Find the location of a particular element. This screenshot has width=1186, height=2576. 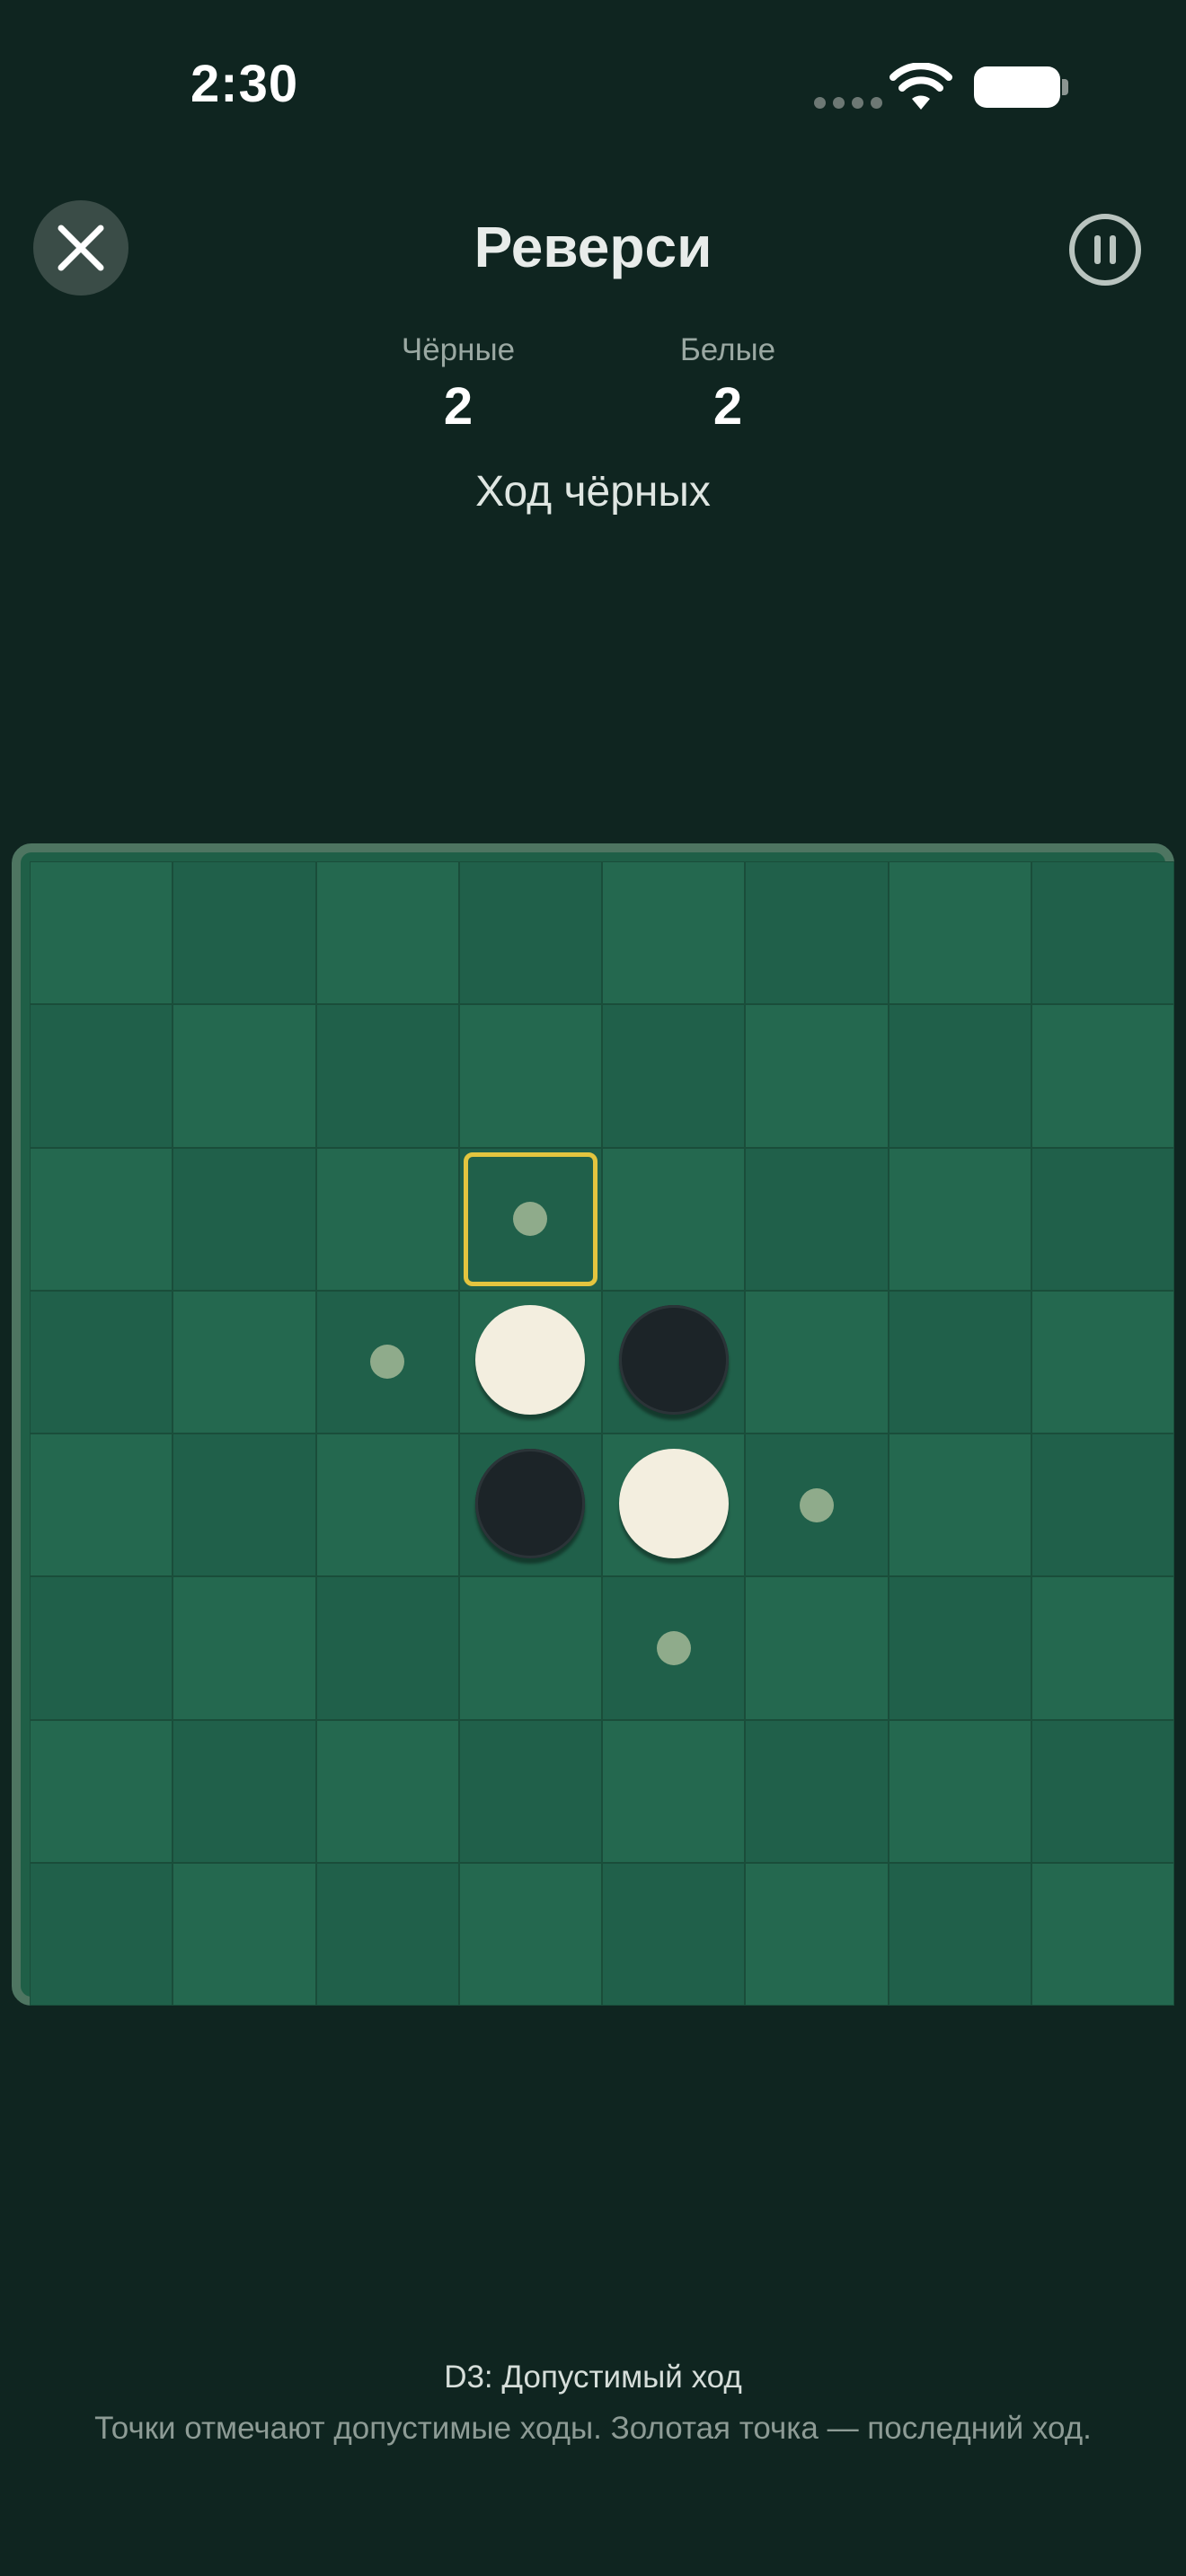

board-cell-h1 is located at coordinates (1102, 933).